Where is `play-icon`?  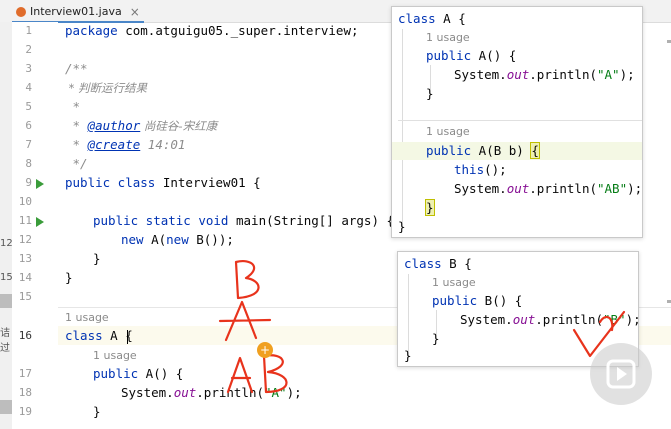
play-icon is located at coordinates (621, 374).